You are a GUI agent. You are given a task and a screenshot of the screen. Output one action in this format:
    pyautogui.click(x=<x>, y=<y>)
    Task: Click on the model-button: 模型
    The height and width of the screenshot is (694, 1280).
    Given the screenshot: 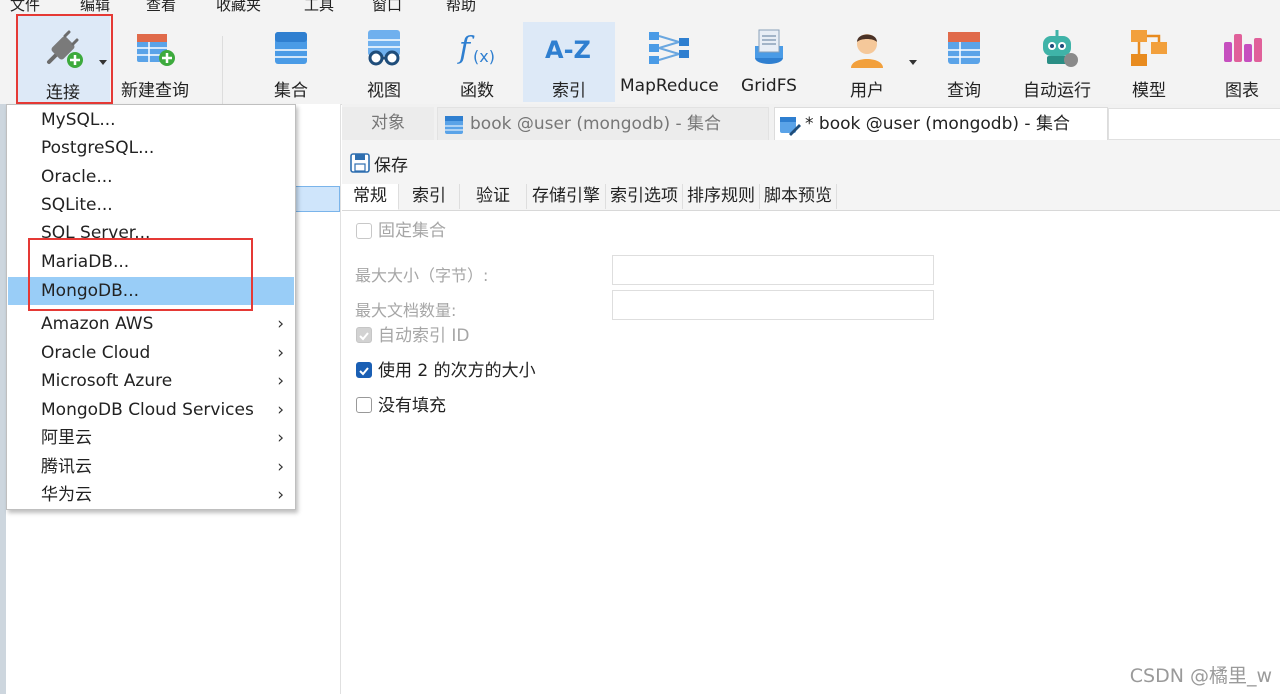 What is the action you would take?
    pyautogui.click(x=1149, y=70)
    